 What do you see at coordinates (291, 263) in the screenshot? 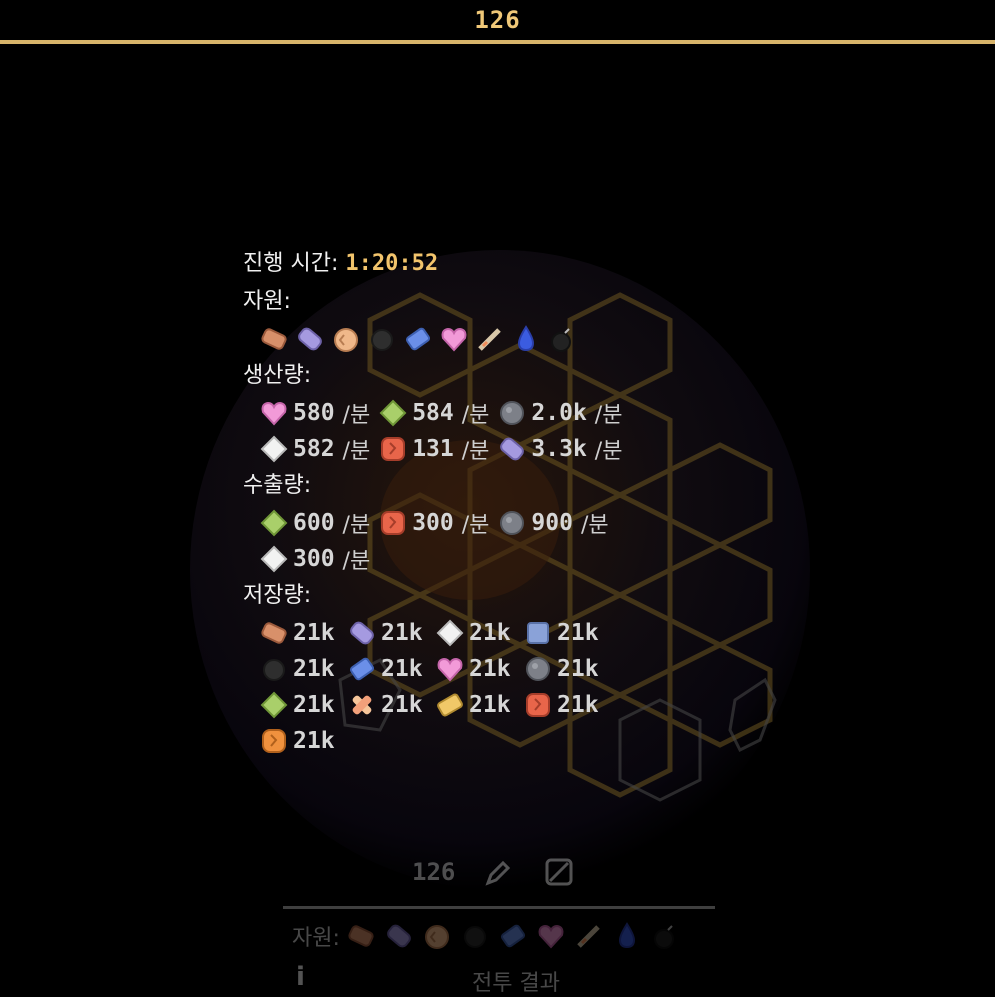
I see `elapsed-label: 진행 시간:` at bounding box center [291, 263].